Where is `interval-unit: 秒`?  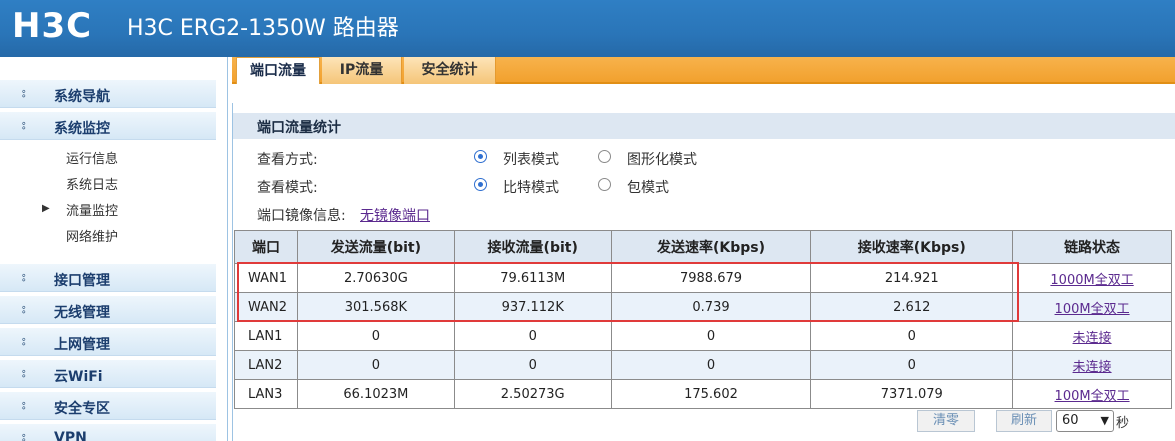
interval-unit: 秒 is located at coordinates (1123, 423).